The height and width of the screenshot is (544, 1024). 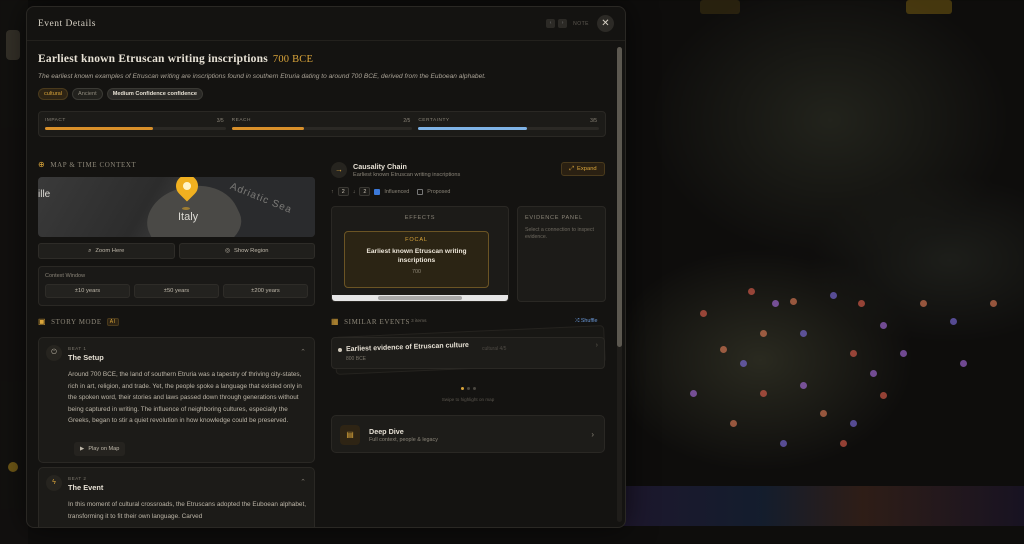 What do you see at coordinates (93, 164) in the screenshot?
I see `map-section-label-text: MAP & TIME CONTEXT` at bounding box center [93, 164].